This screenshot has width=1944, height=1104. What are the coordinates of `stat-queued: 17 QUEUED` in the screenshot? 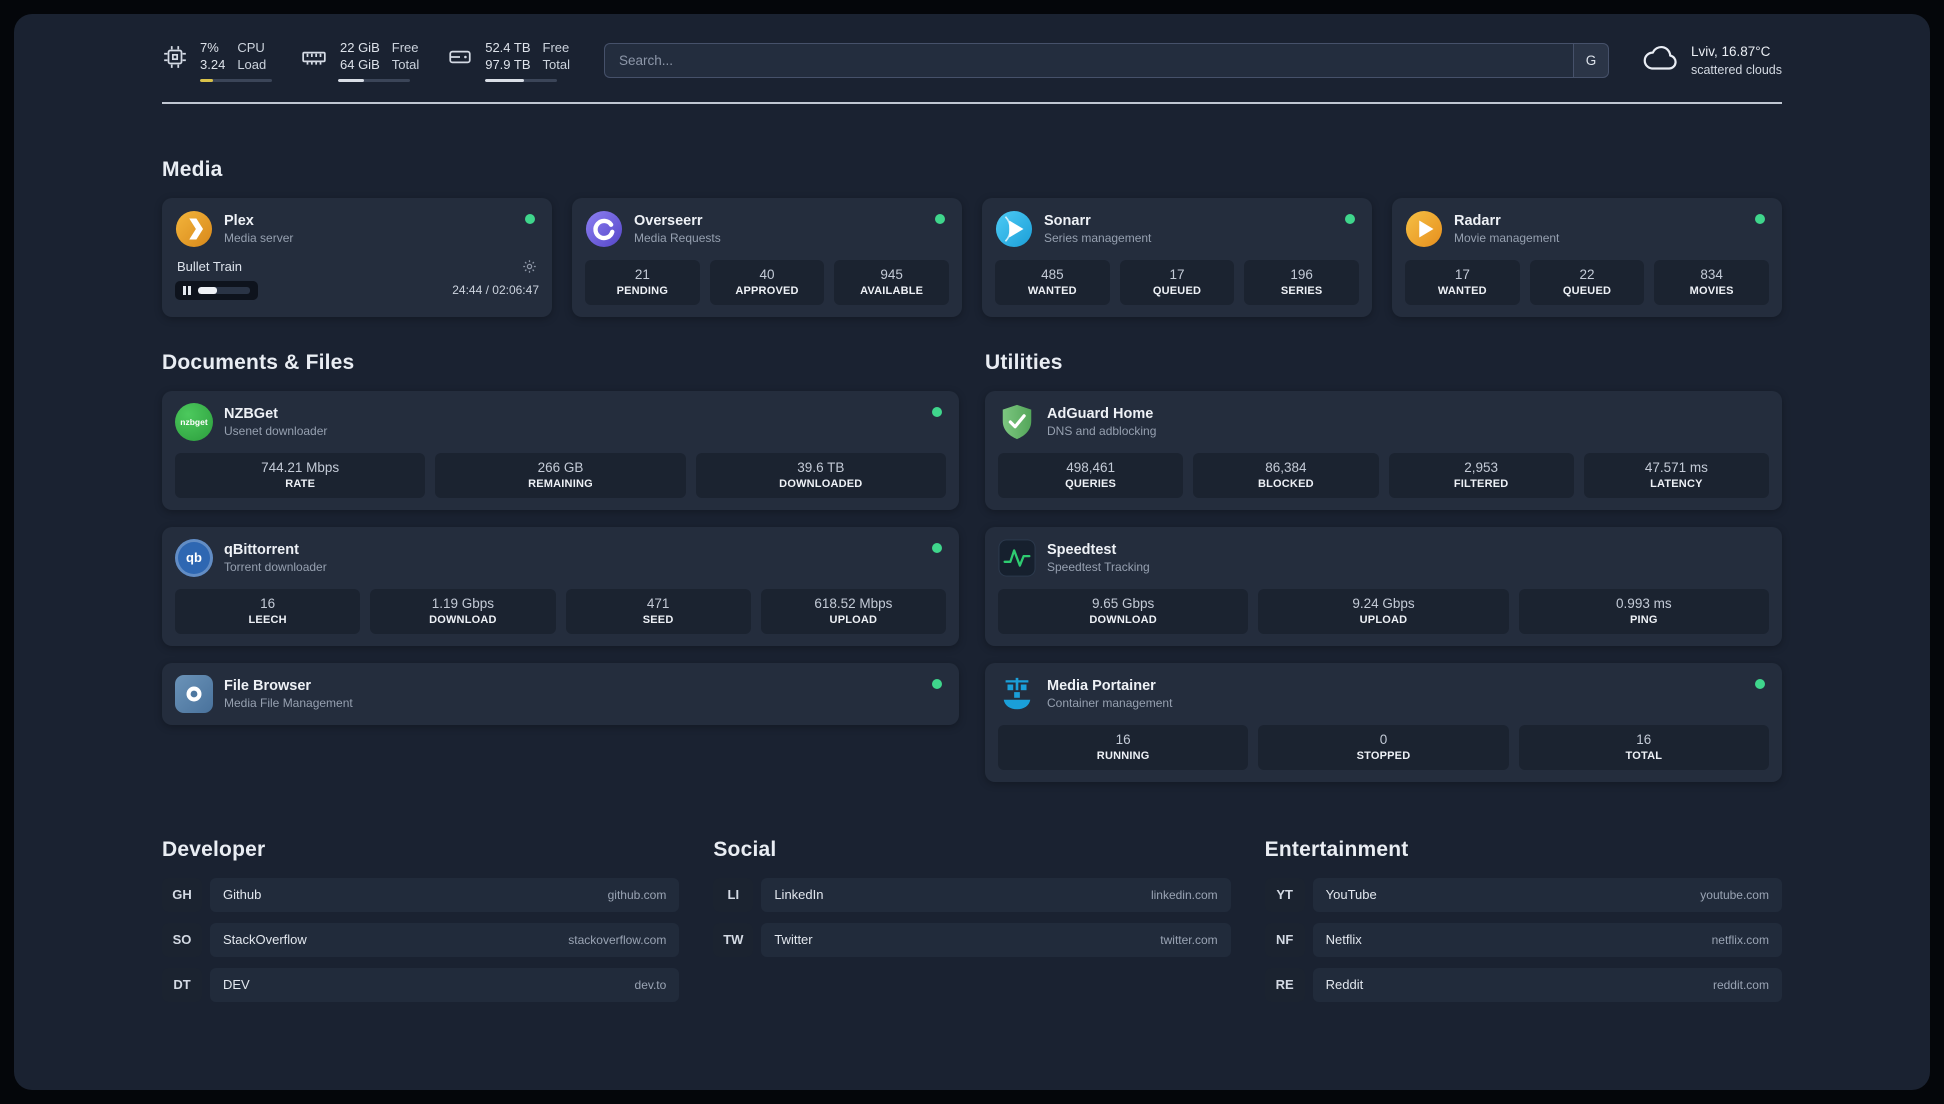 It's located at (1177, 282).